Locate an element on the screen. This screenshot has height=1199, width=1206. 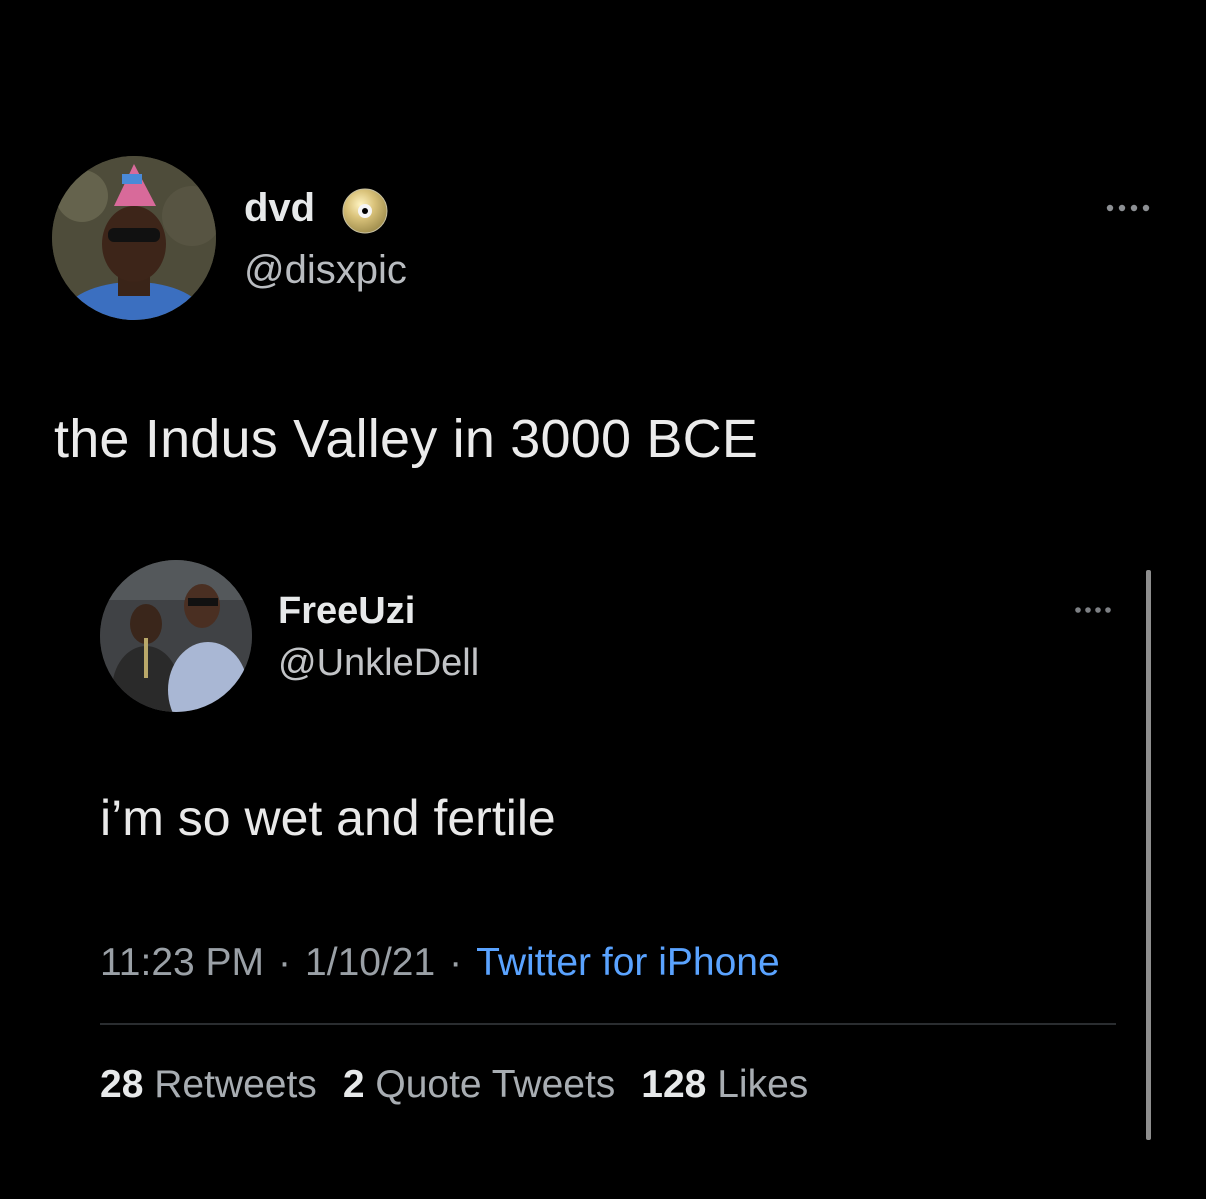
quote-tweets-label: Quote Tweets is located at coordinates (495, 1084).